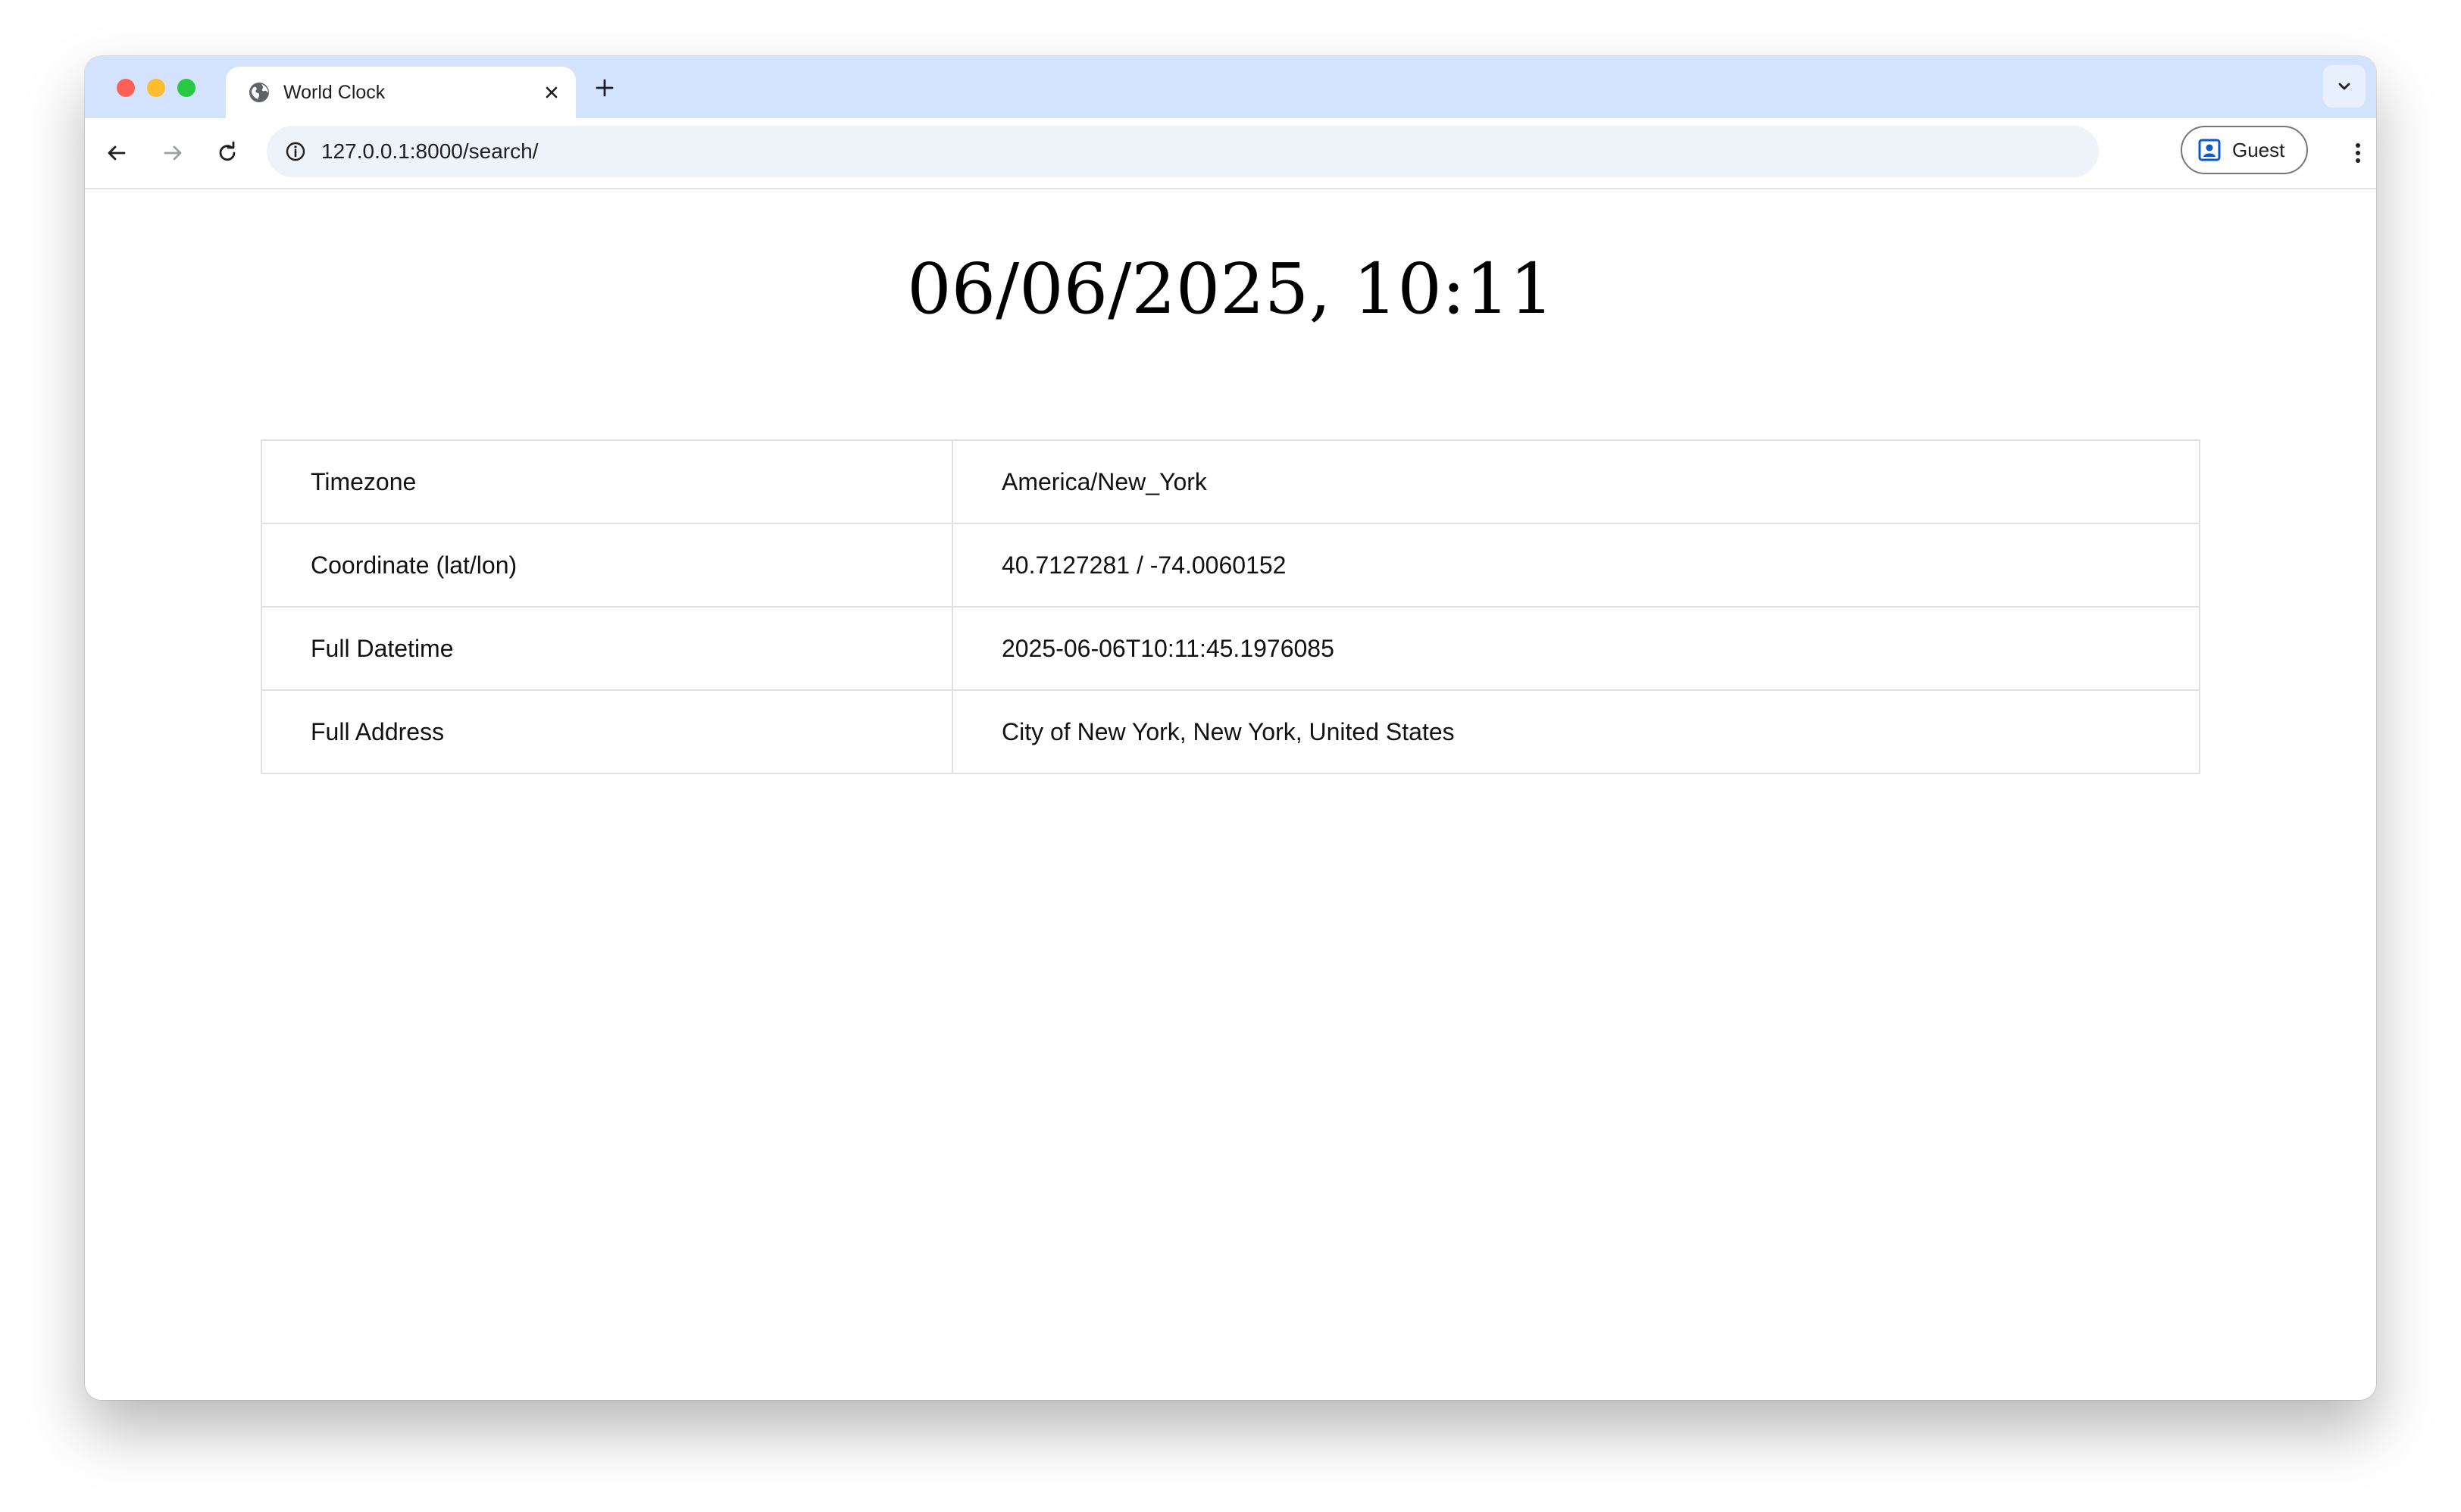  Describe the element at coordinates (401, 92) in the screenshot. I see `tab-world-clock: World Clock` at that location.